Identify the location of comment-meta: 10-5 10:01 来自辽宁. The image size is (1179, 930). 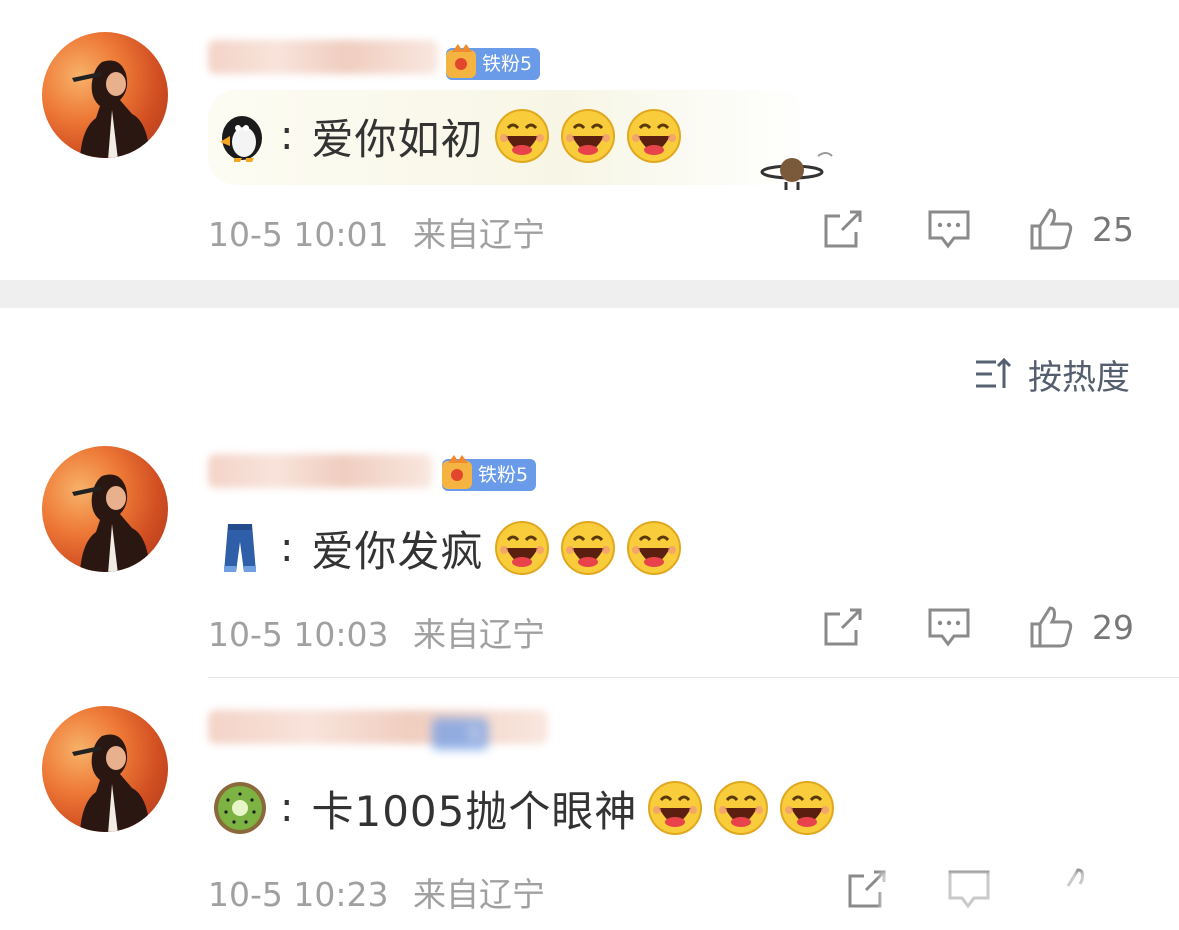
(376, 232).